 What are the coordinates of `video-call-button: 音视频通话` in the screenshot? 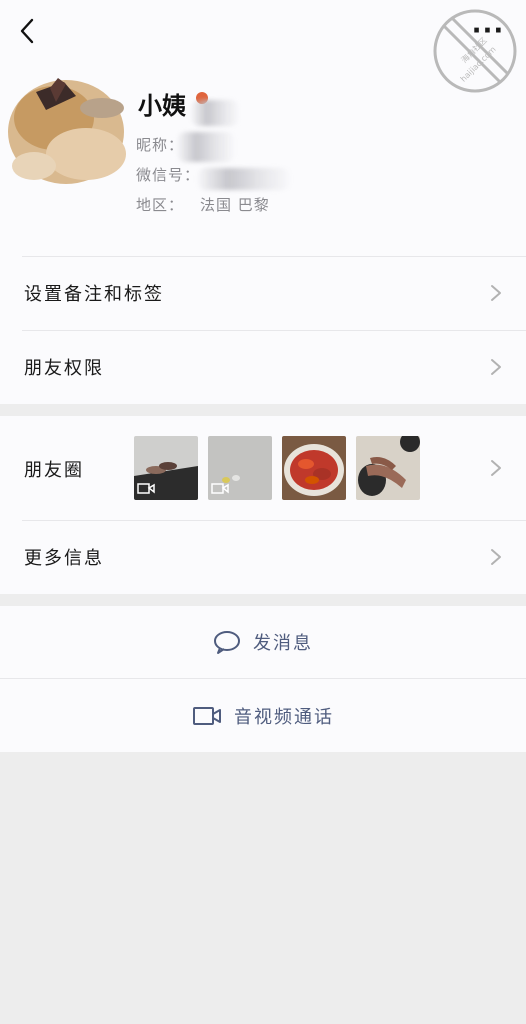 It's located at (263, 715).